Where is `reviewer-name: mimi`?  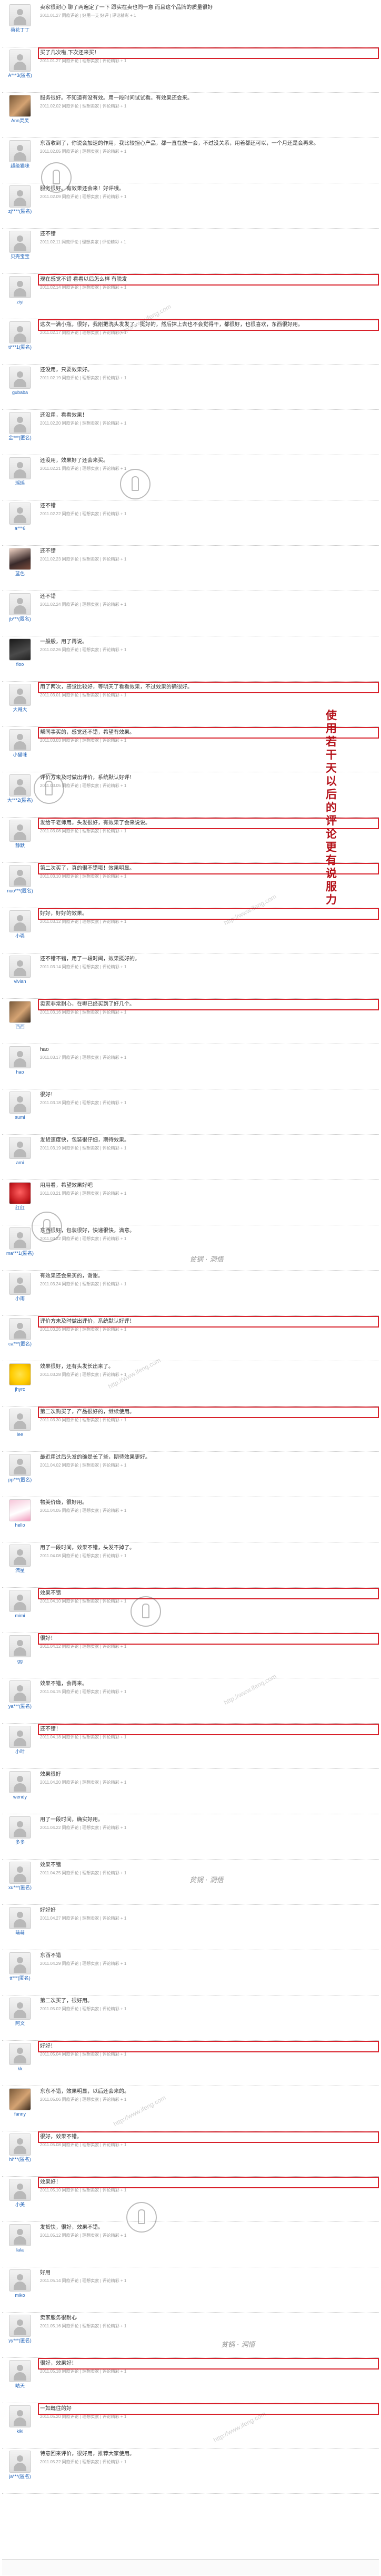 reviewer-name: mimi is located at coordinates (20, 1616).